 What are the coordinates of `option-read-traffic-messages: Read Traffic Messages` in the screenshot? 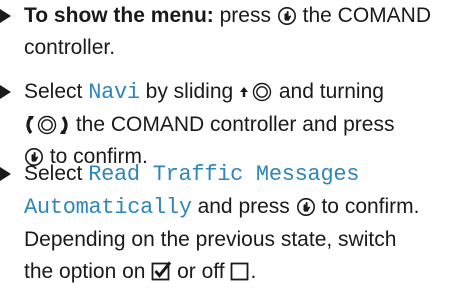 It's located at (224, 174).